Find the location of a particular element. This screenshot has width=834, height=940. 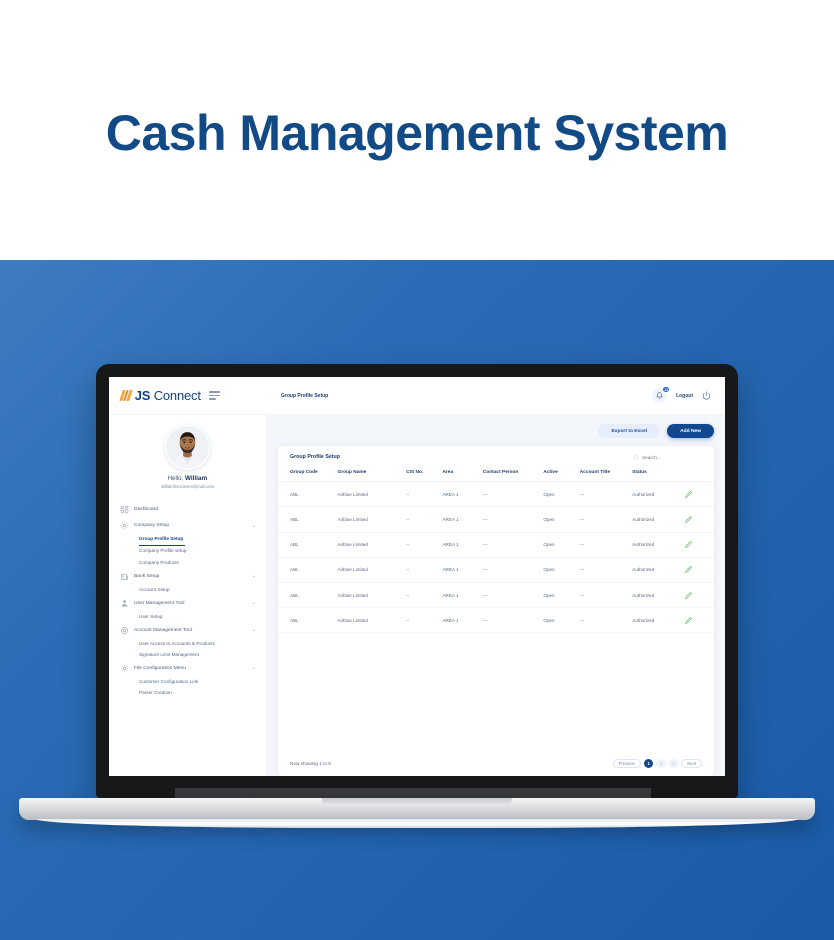

sidebar-subitem-user-access-to-accounts-products: User Access to Accounts & Products is located at coordinates (187, 643).